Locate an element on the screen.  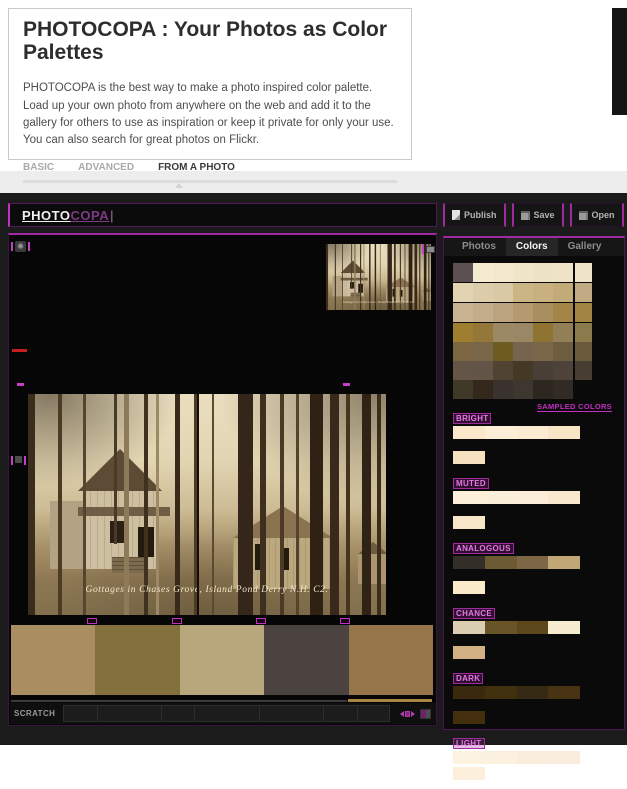
tab-gallery: Gallery is located at coordinates (585, 247).